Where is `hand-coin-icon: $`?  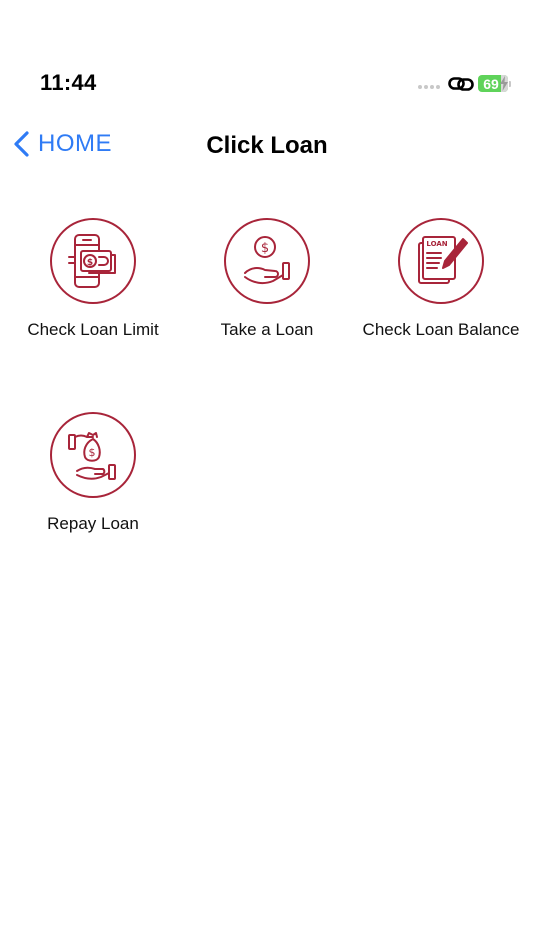
hand-coin-icon: $ is located at coordinates (267, 260).